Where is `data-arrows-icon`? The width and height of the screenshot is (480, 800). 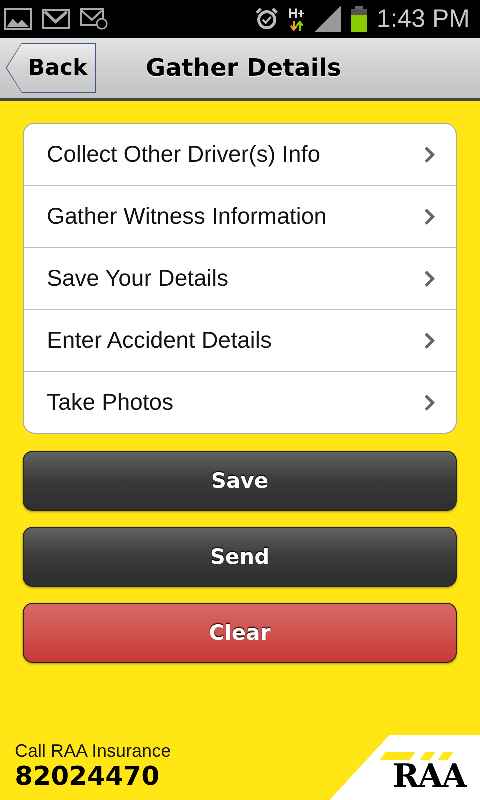
data-arrows-icon is located at coordinates (297, 25).